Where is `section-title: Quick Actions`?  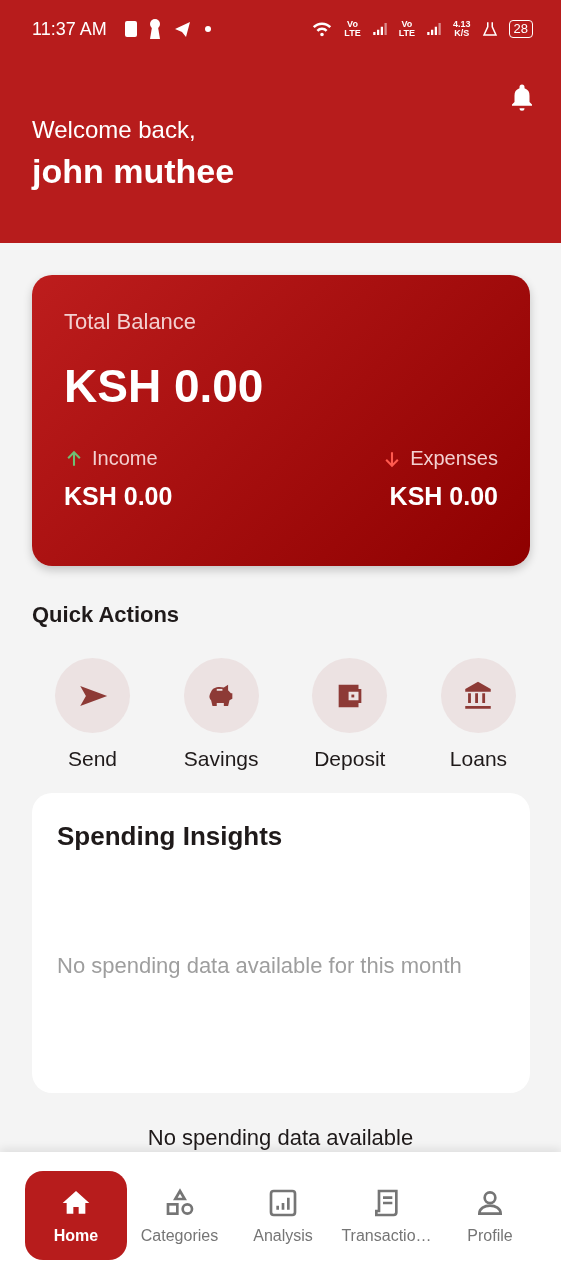 section-title: Quick Actions is located at coordinates (106, 615).